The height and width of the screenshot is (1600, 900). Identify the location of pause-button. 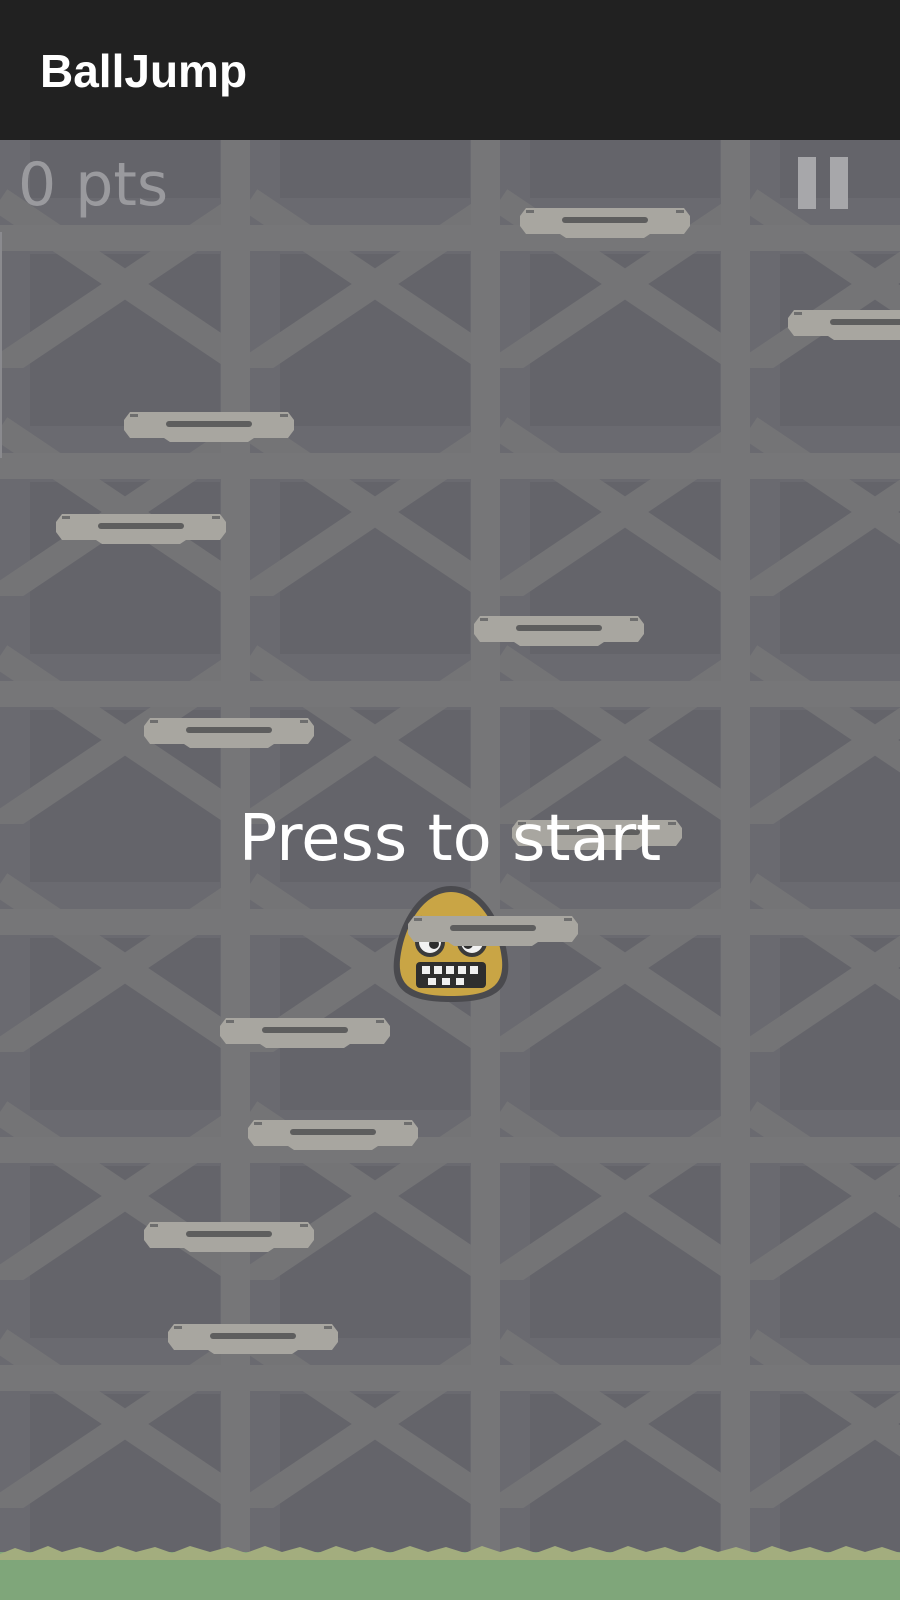
(824, 185).